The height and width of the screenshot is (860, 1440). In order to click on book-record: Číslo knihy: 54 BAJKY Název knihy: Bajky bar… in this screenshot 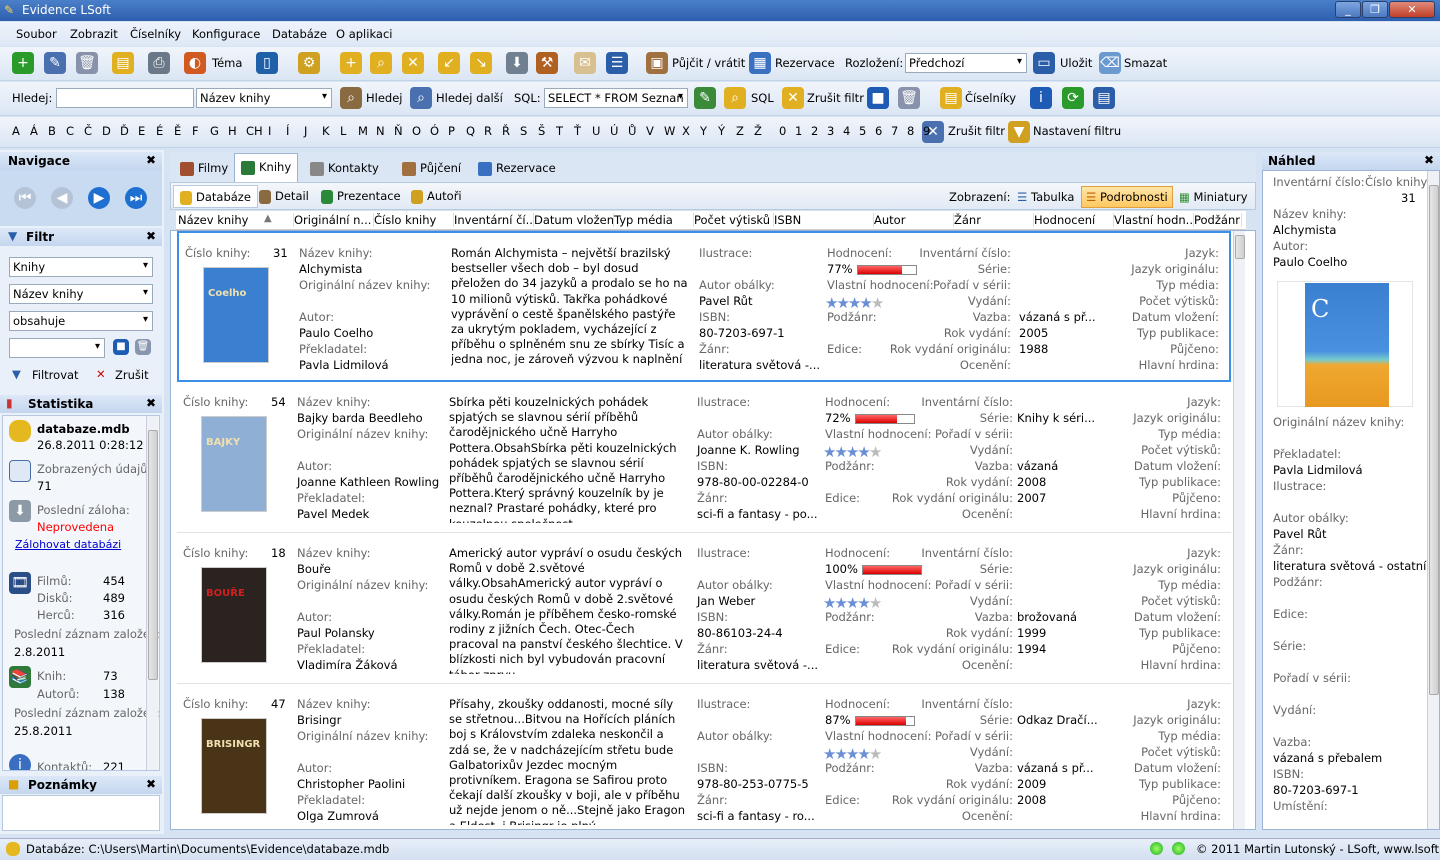, I will do `click(704, 457)`.